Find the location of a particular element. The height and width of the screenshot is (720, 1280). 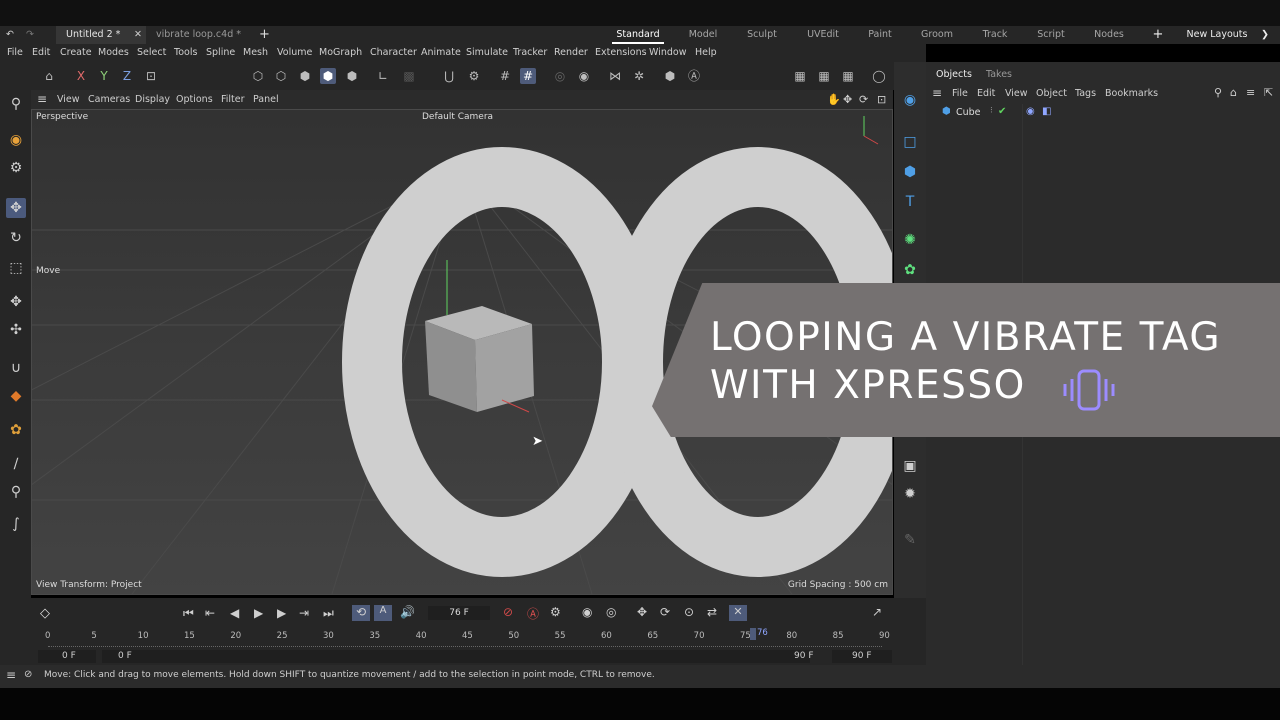

magnet-tool-icon: ∪ is located at coordinates (16, 368).